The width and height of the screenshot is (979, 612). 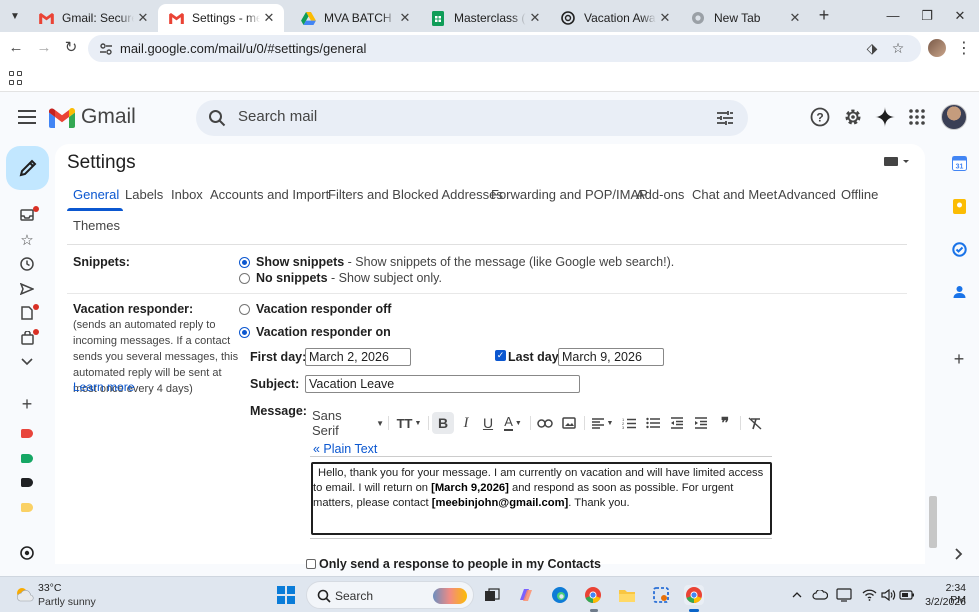 What do you see at coordinates (725, 423) in the screenshot?
I see `quote-icon: ❞` at bounding box center [725, 423].